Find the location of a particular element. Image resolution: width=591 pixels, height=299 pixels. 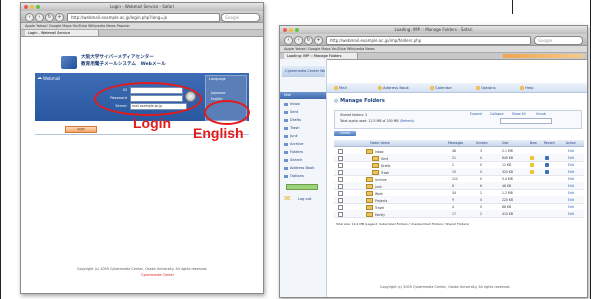

reload-icon: ↻ is located at coordinates (49, 17).